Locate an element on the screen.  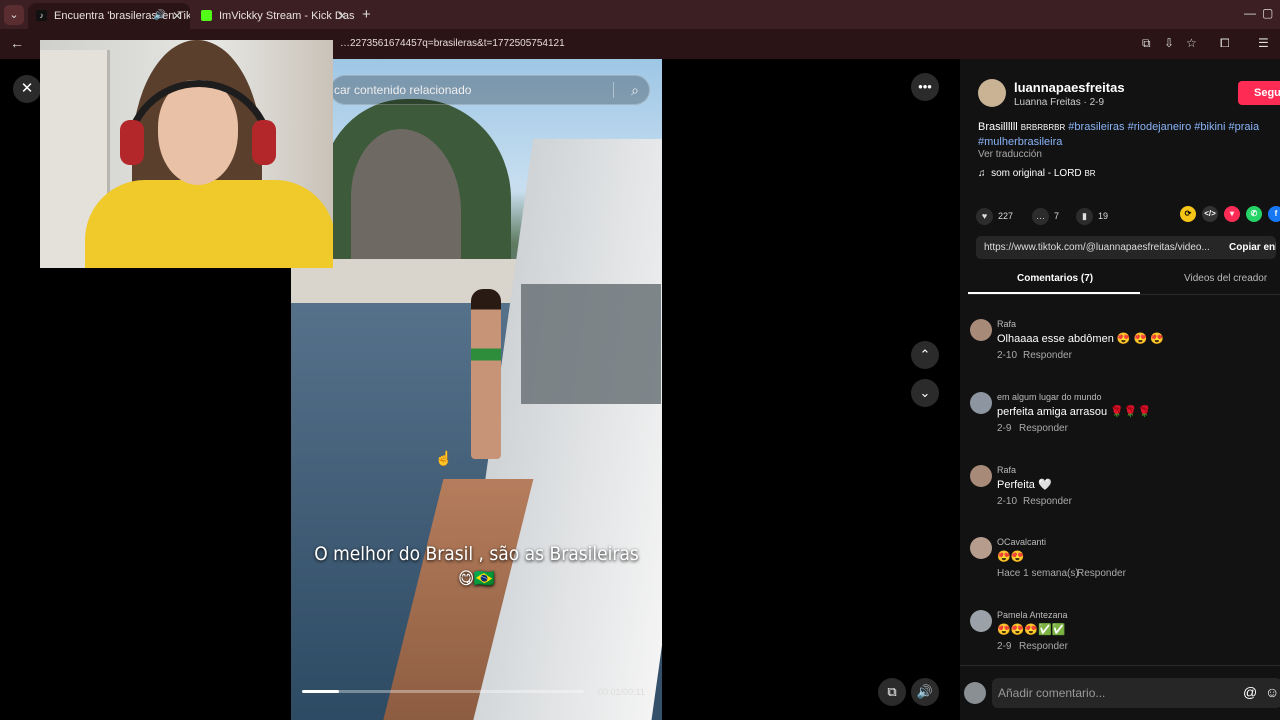
tab-tiktok: ♪ Encuentra 'brasileras' en Tik 🔊 ✕ is located at coordinates (109, 16).